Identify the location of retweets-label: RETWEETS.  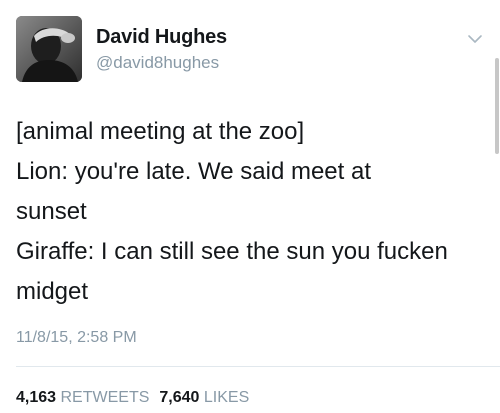
(105, 397).